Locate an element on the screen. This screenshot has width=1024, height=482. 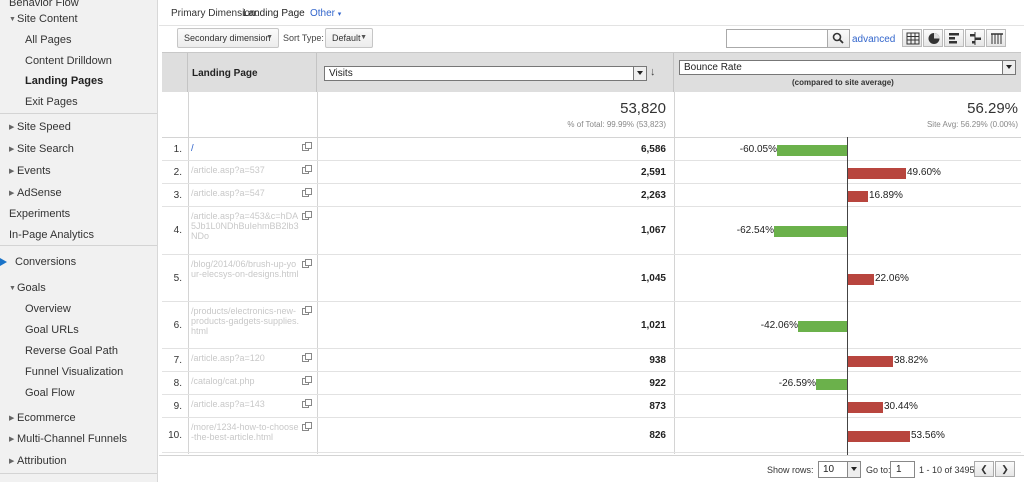
go-to-label: Go to: is located at coordinates (878, 470).